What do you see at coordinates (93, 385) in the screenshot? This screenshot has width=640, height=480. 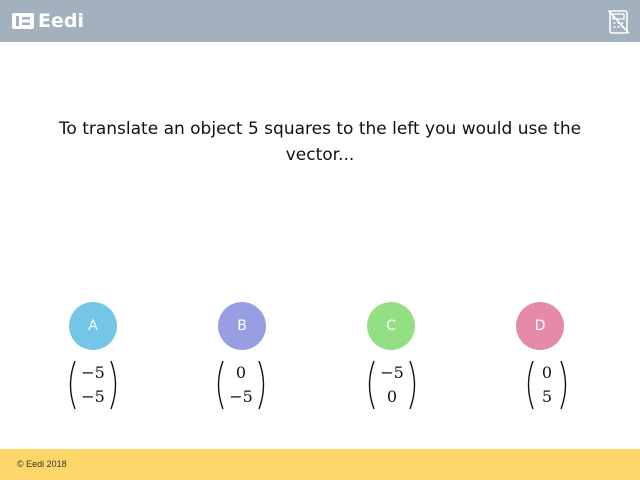 I see `option-a-vector: −5 −5` at bounding box center [93, 385].